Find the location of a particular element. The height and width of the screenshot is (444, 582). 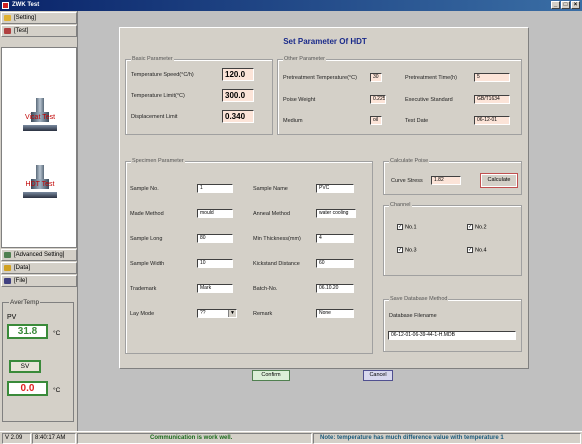

basic-parameter-legend: Basic Parameter is located at coordinates (152, 59).